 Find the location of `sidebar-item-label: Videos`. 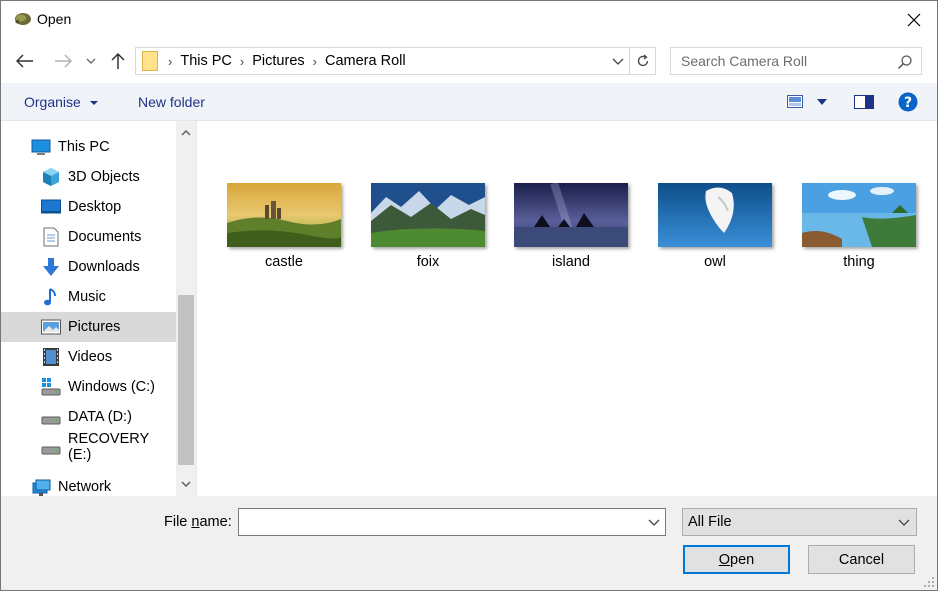

sidebar-item-label: Videos is located at coordinates (90, 357).